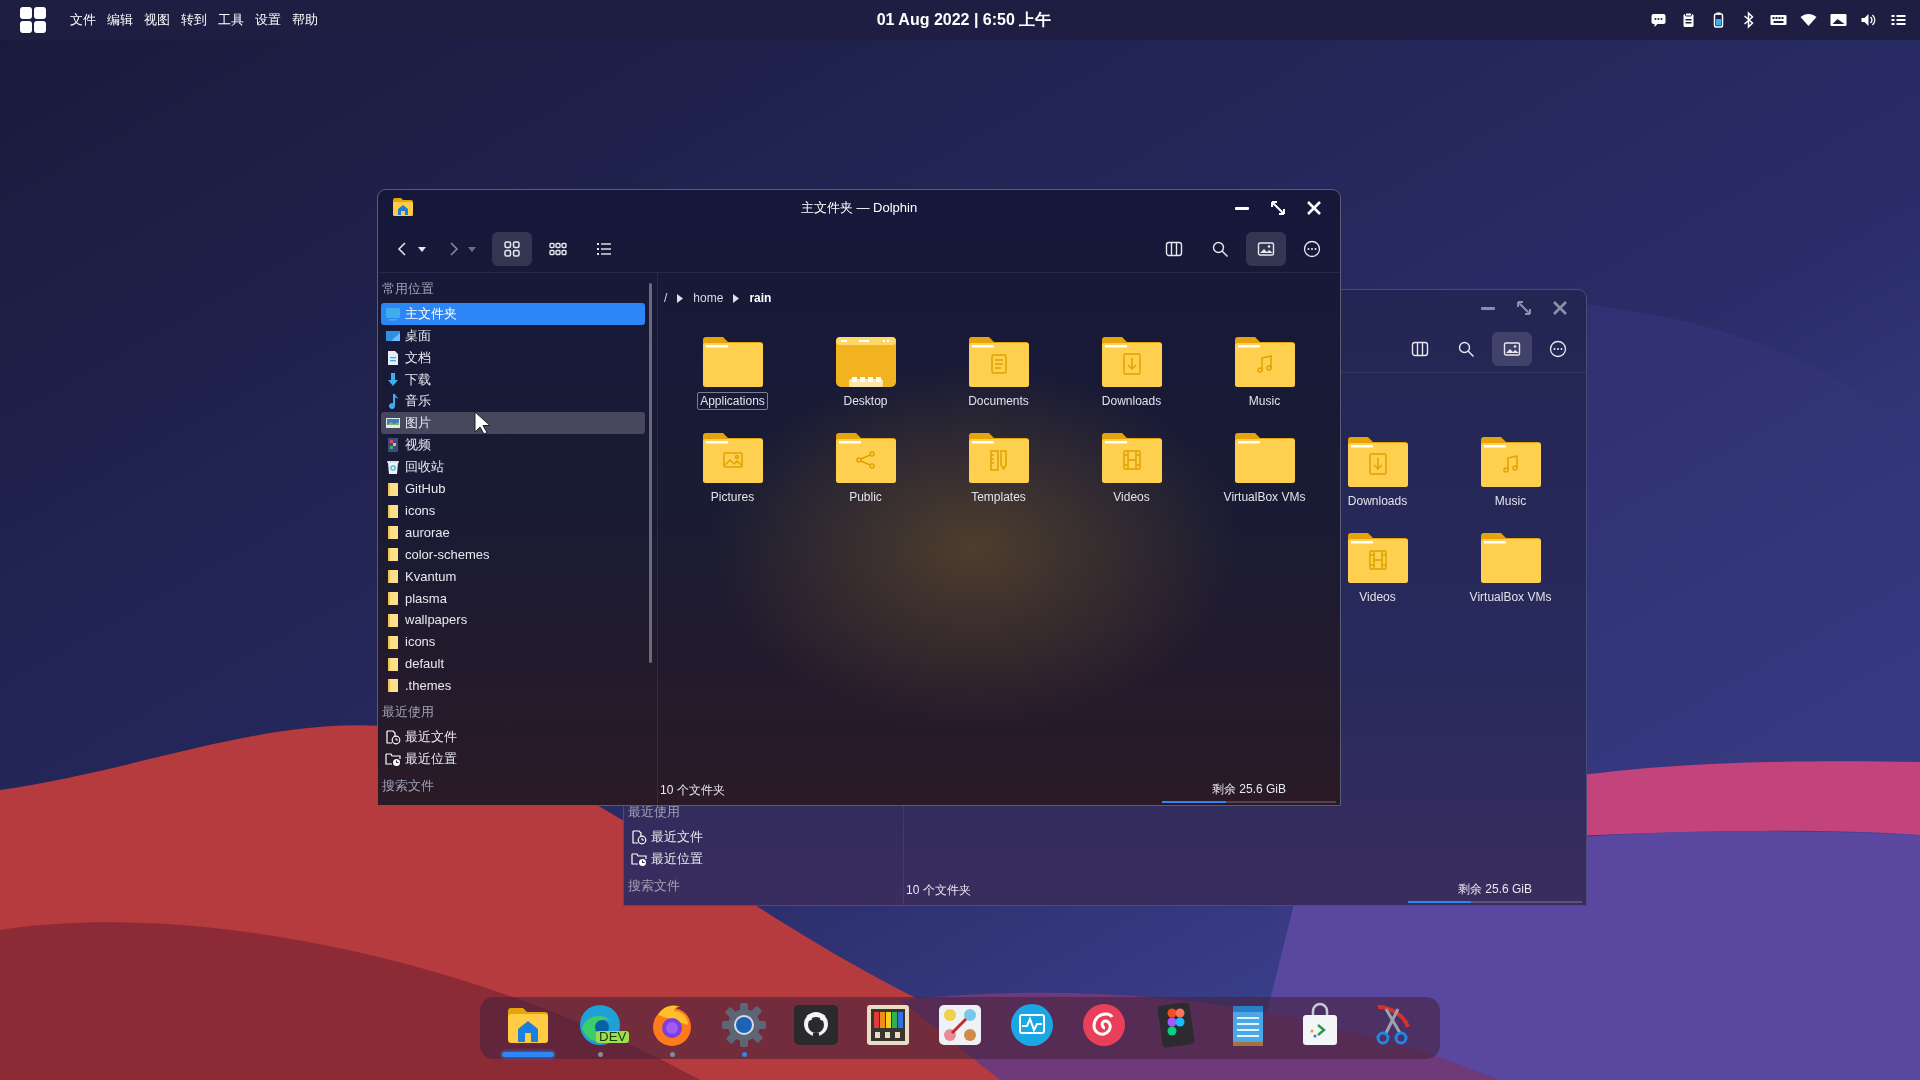 The image size is (1920, 1080). I want to click on clock: 01 Aug 2022 | 6:50 上午, so click(964, 19).